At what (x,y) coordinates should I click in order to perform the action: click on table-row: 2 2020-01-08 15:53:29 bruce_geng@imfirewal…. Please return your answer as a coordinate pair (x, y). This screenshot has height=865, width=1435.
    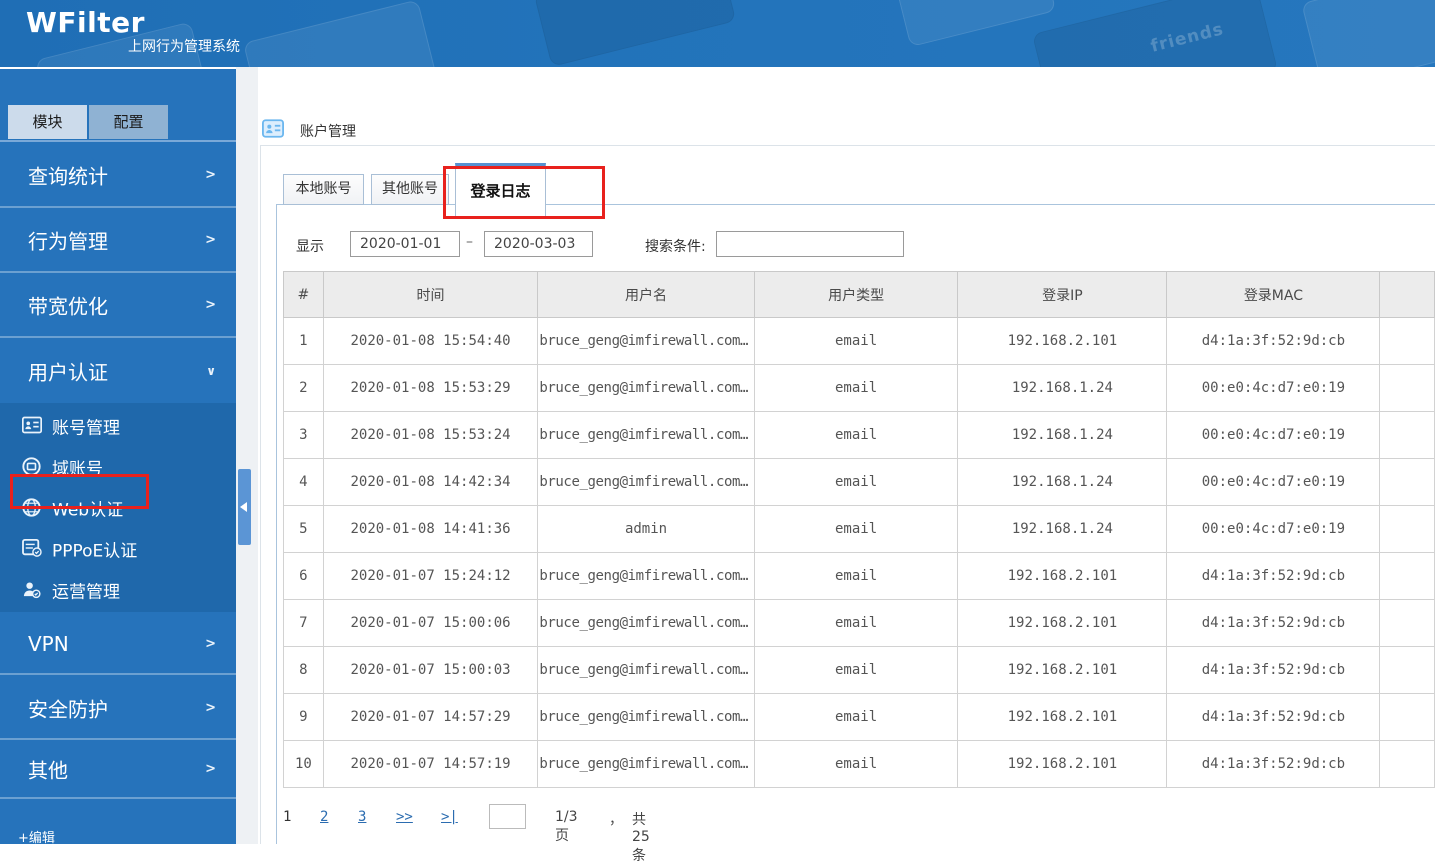
    Looking at the image, I should click on (859, 388).